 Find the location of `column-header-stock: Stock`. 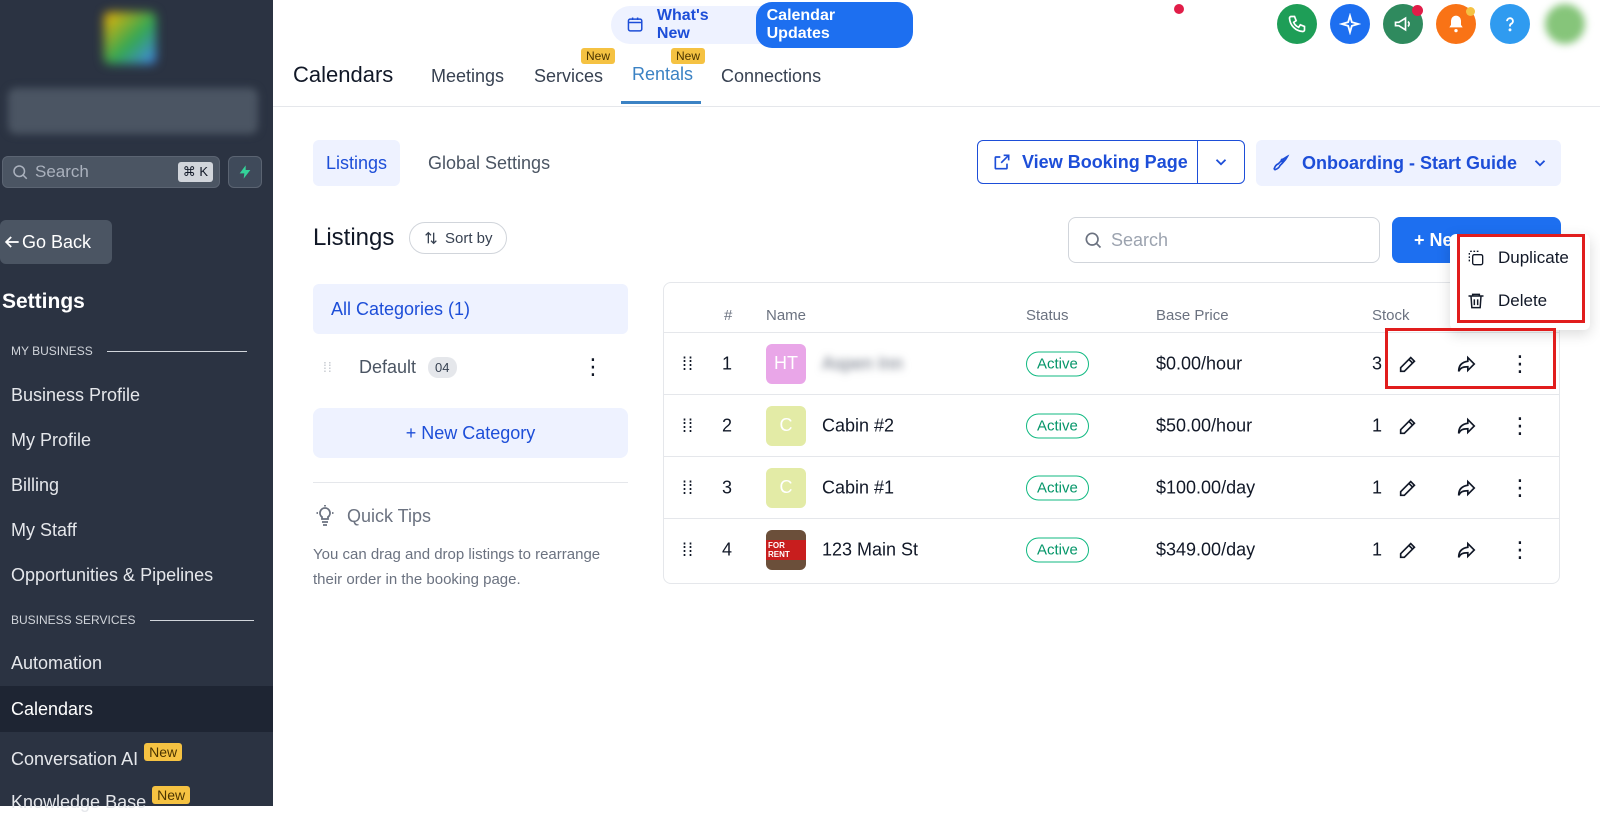

column-header-stock: Stock is located at coordinates (1391, 315).